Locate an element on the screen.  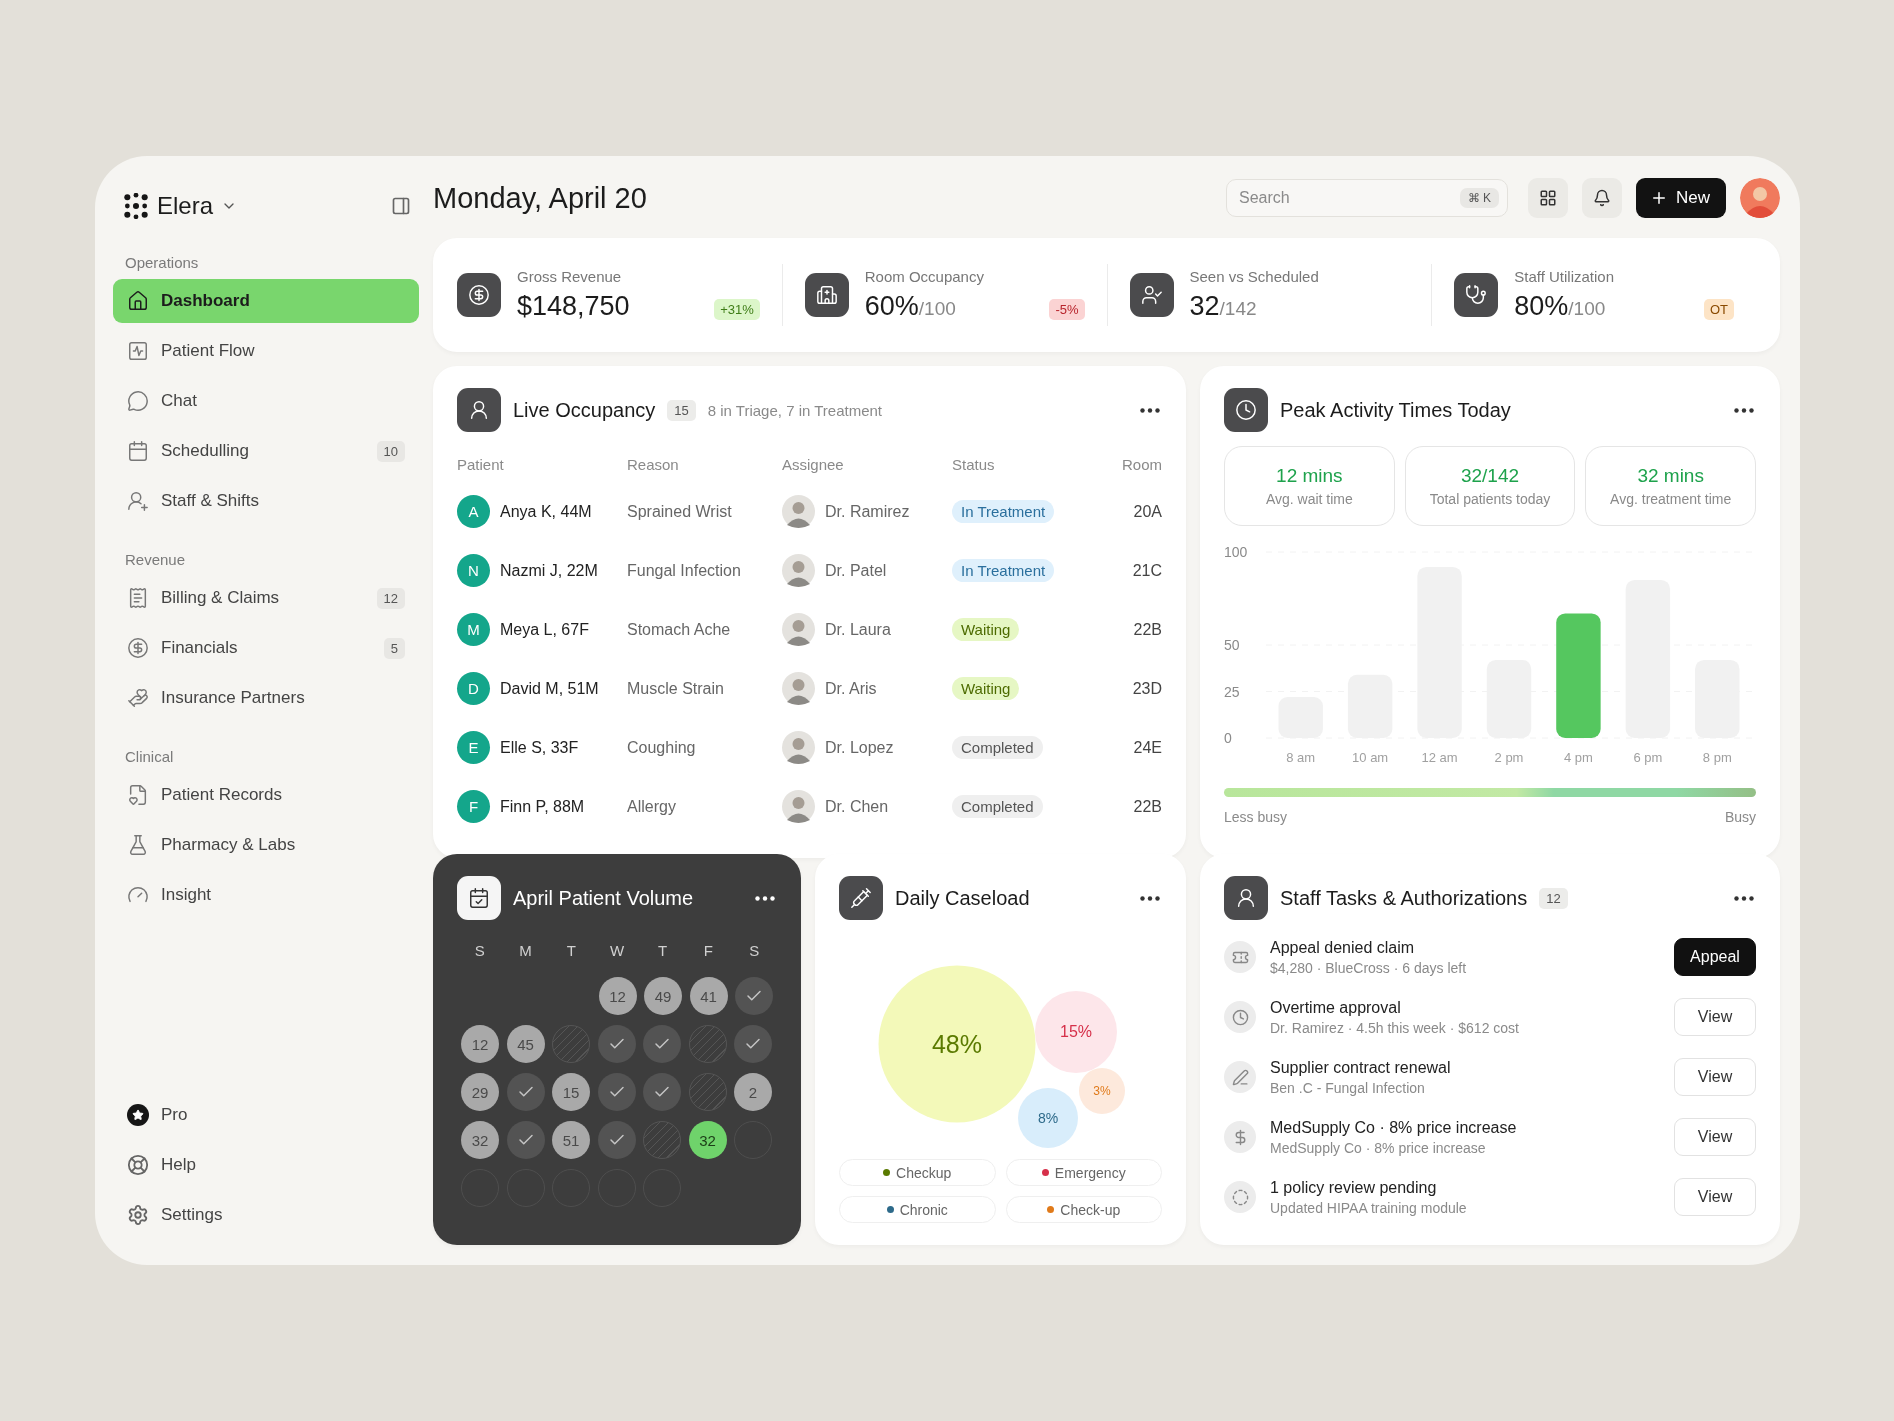
clock-icon is located at coordinates (1246, 410).